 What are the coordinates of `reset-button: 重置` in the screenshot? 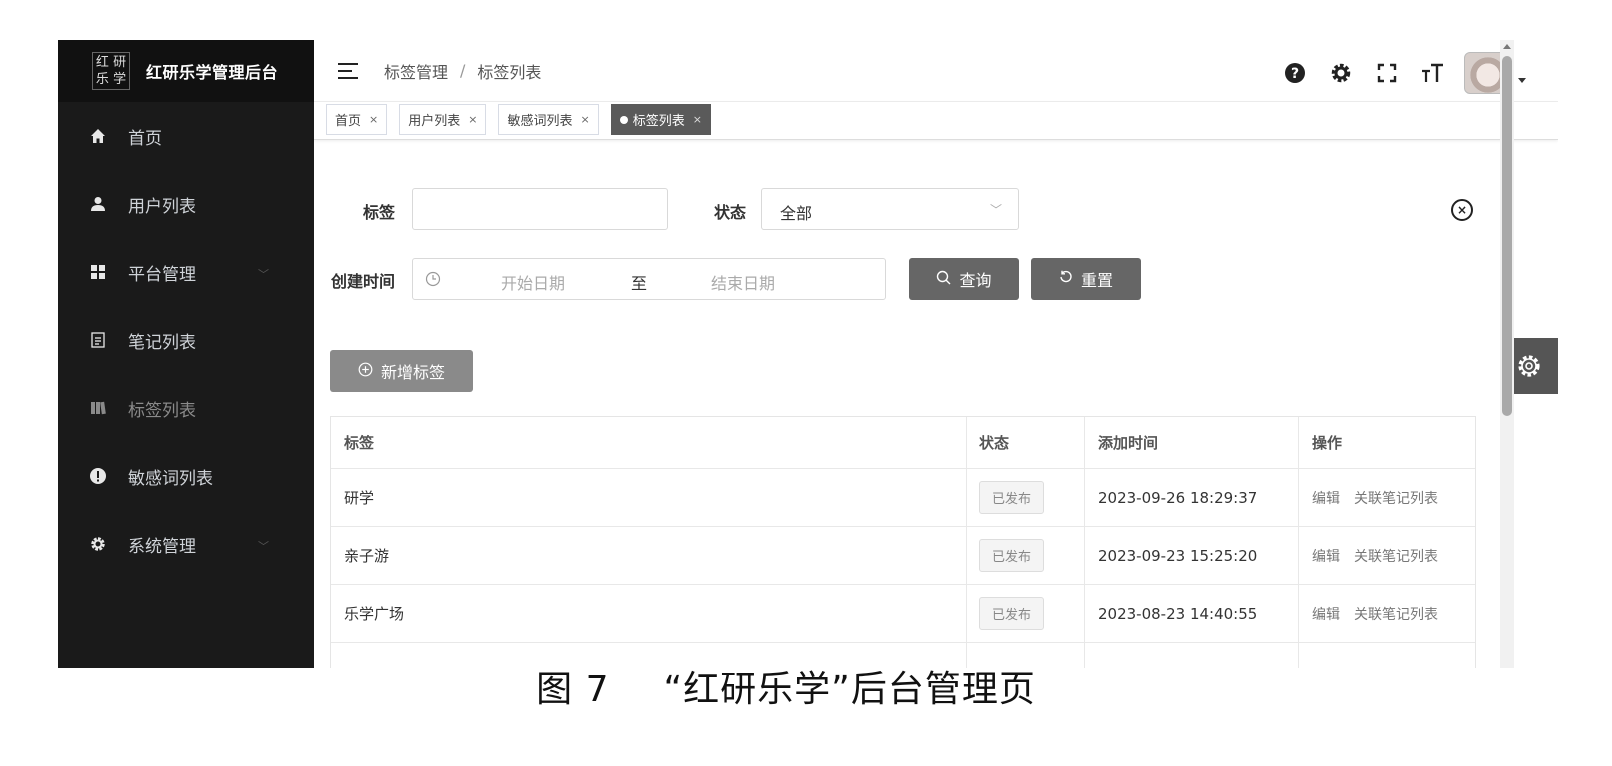 It's located at (1086, 279).